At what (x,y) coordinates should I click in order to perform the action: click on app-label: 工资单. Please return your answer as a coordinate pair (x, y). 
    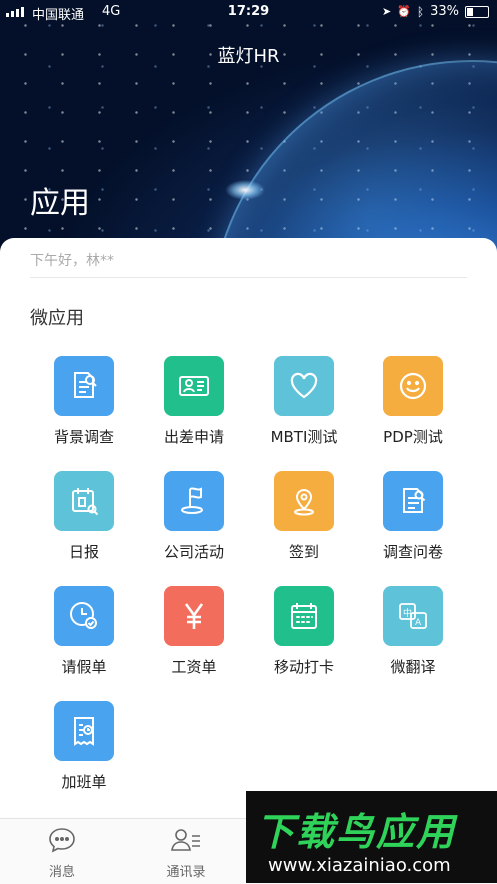
    Looking at the image, I should click on (194, 667).